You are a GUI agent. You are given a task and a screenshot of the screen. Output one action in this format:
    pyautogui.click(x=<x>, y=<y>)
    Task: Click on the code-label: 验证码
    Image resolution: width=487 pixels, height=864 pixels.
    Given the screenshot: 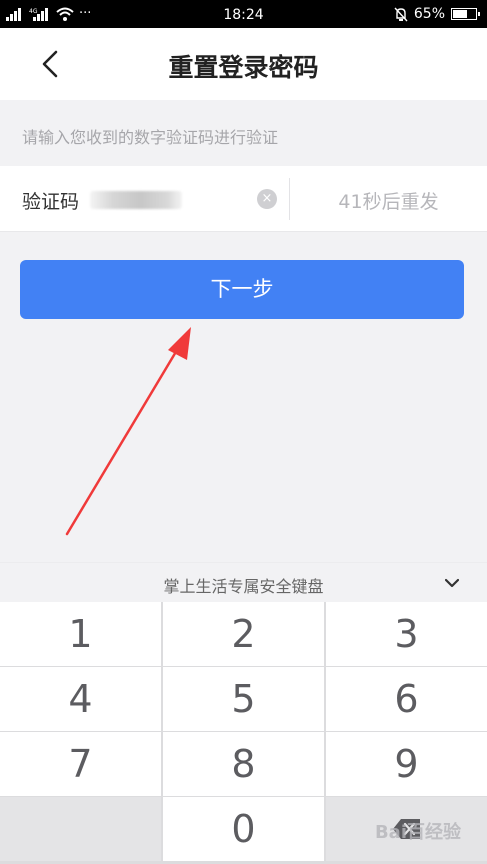 What is the action you would take?
    pyautogui.click(x=51, y=202)
    